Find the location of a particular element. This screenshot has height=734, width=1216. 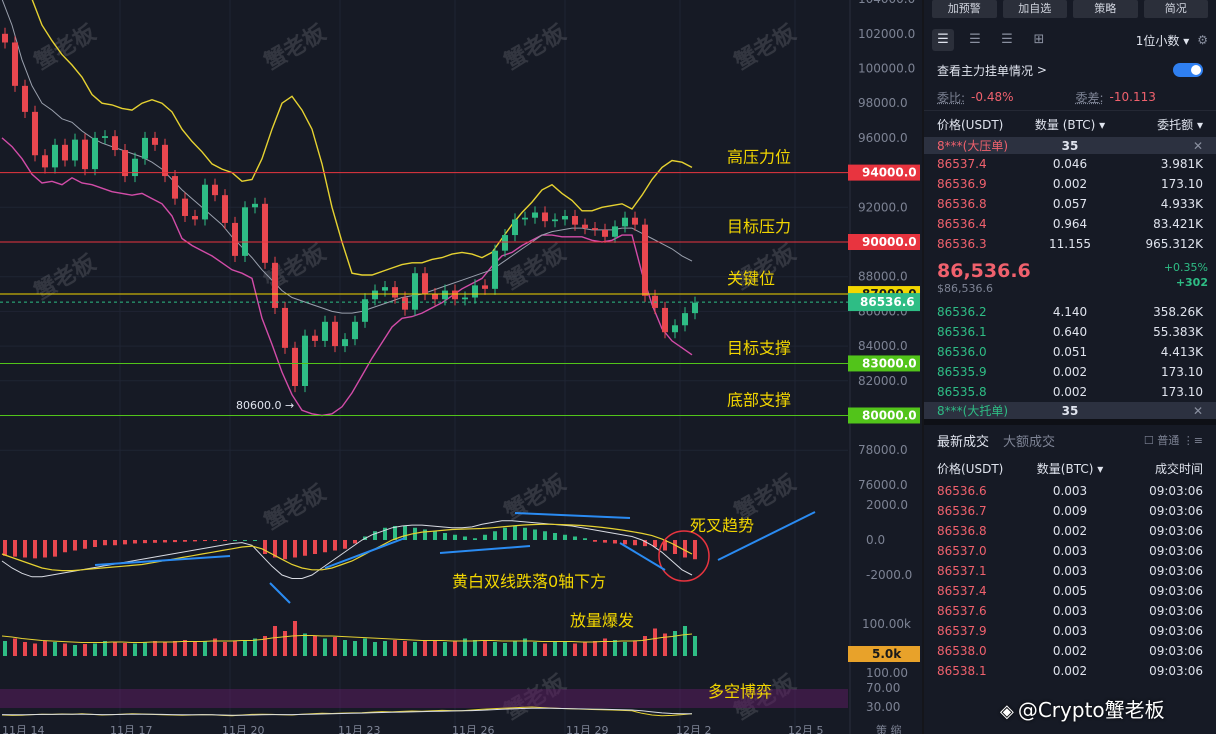

trade-price: 86537.1 is located at coordinates (962, 571).